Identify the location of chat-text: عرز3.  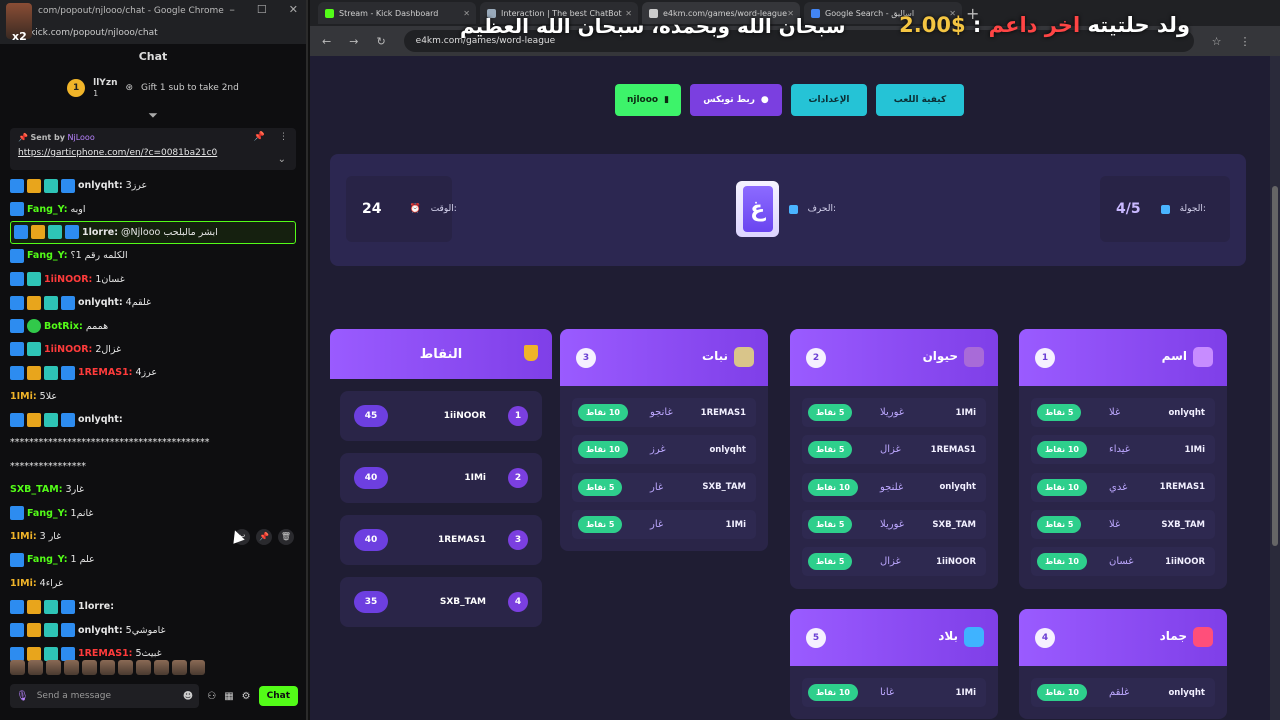
(136, 186).